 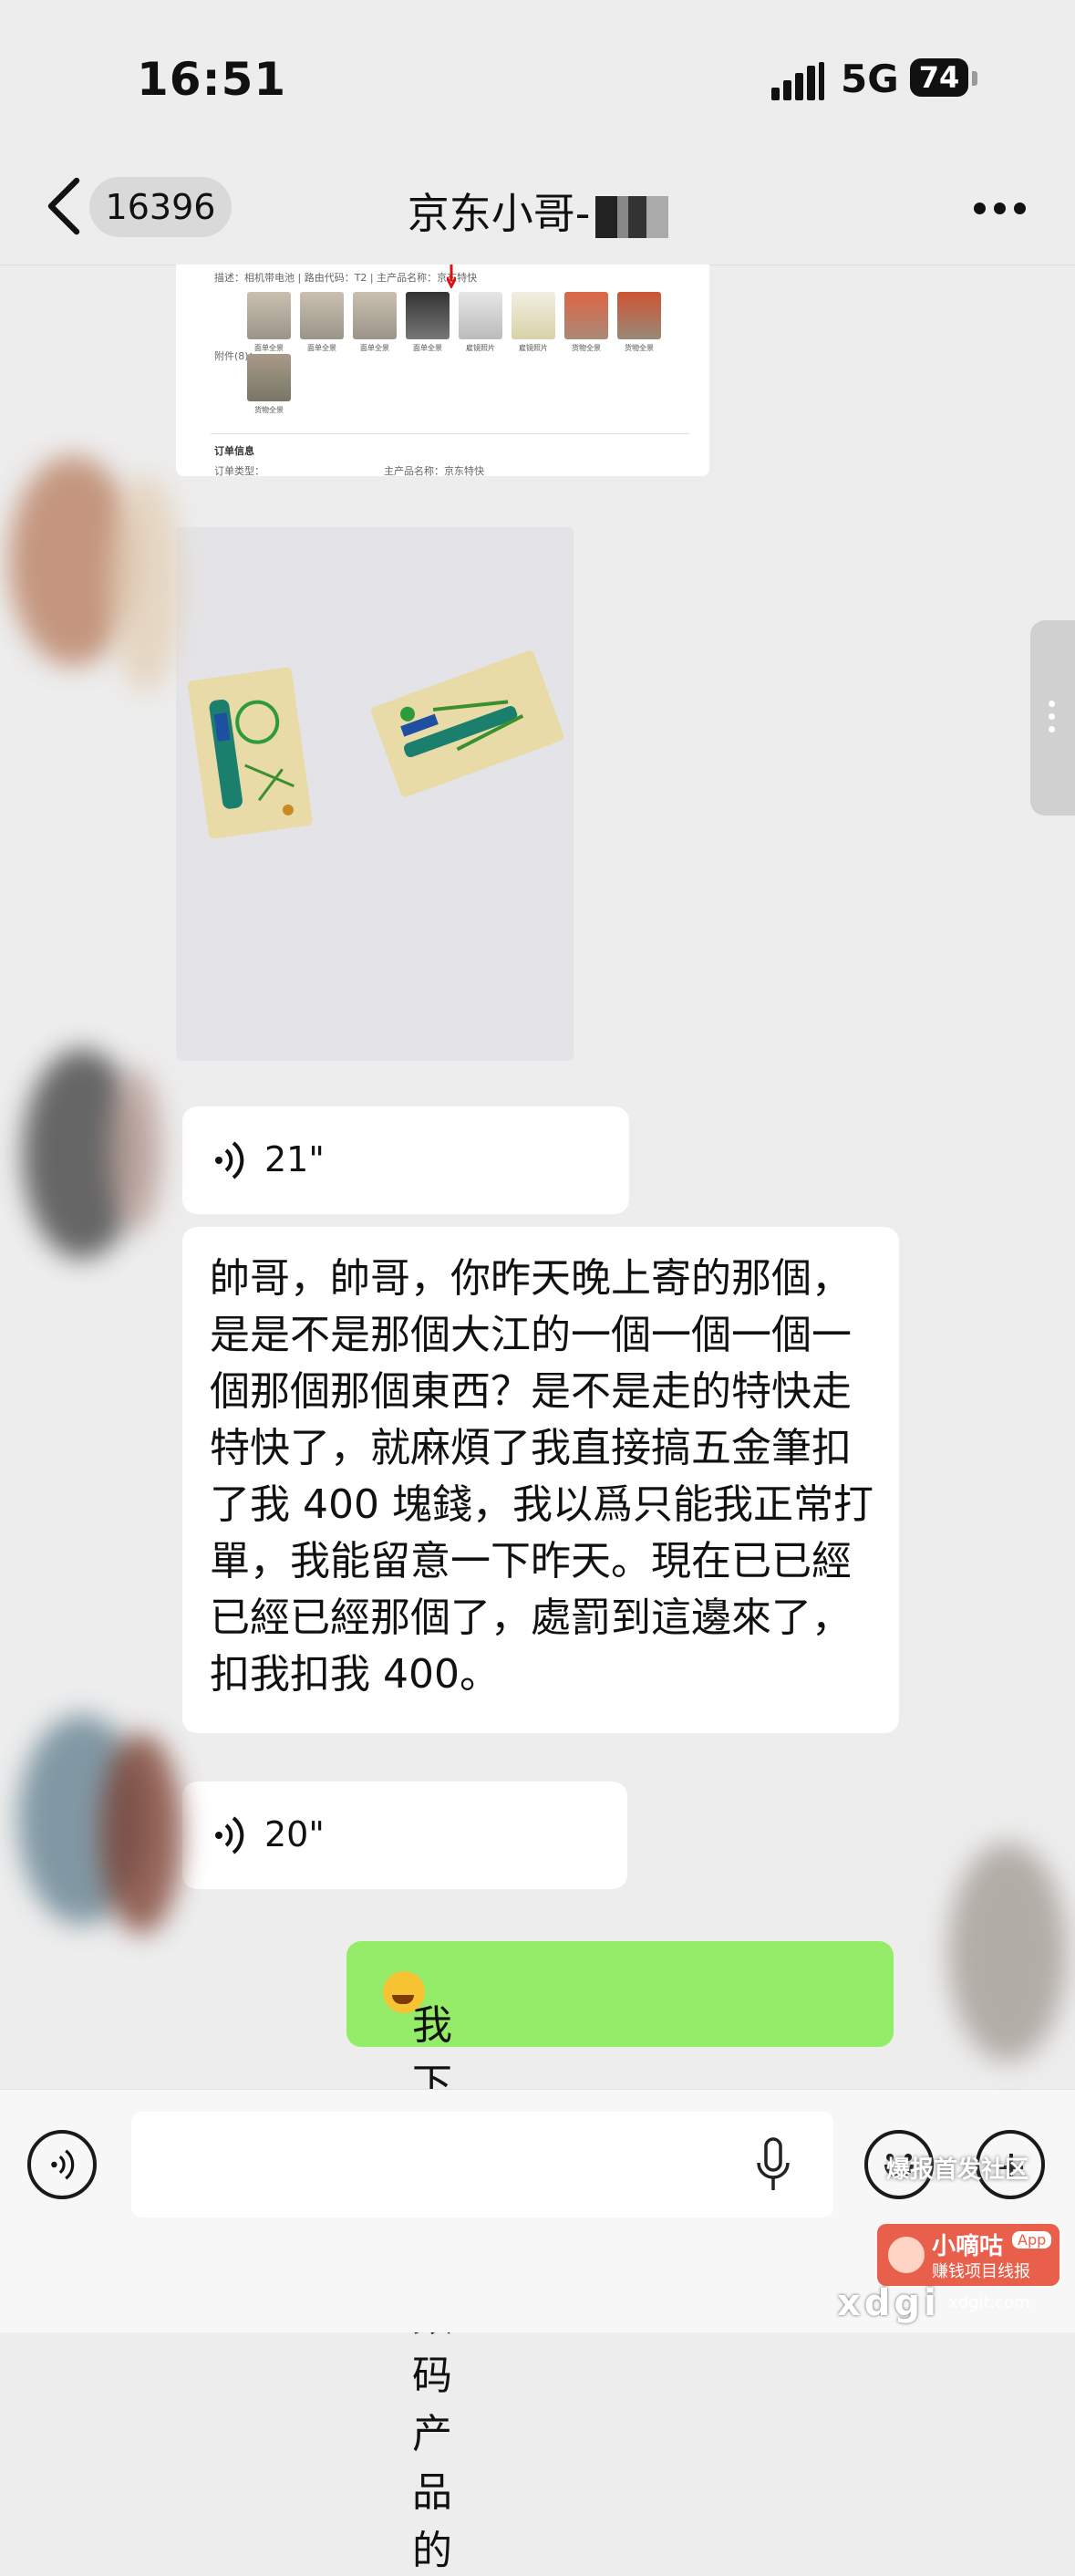 I want to click on microphone-icon, so click(x=773, y=2165).